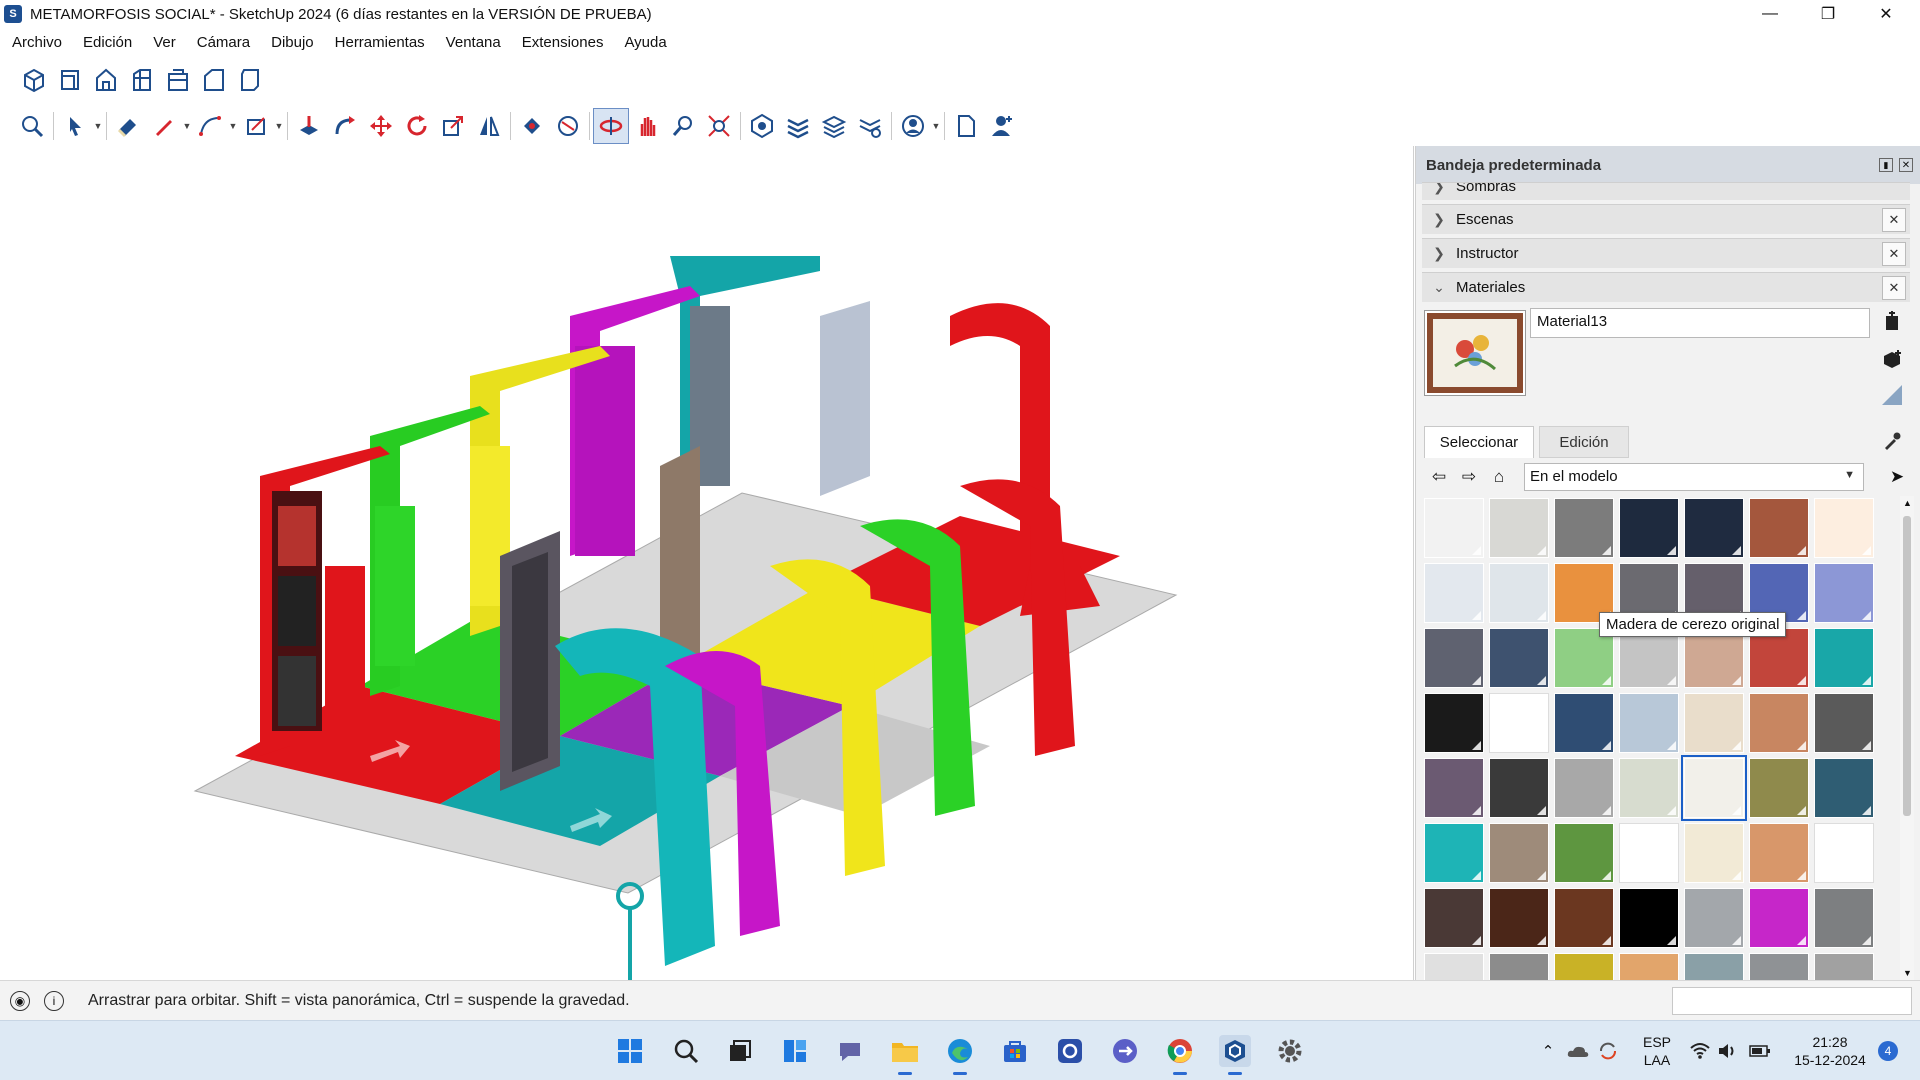  Describe the element at coordinates (222, 42) in the screenshot. I see `menu-camara: Cámara` at that location.